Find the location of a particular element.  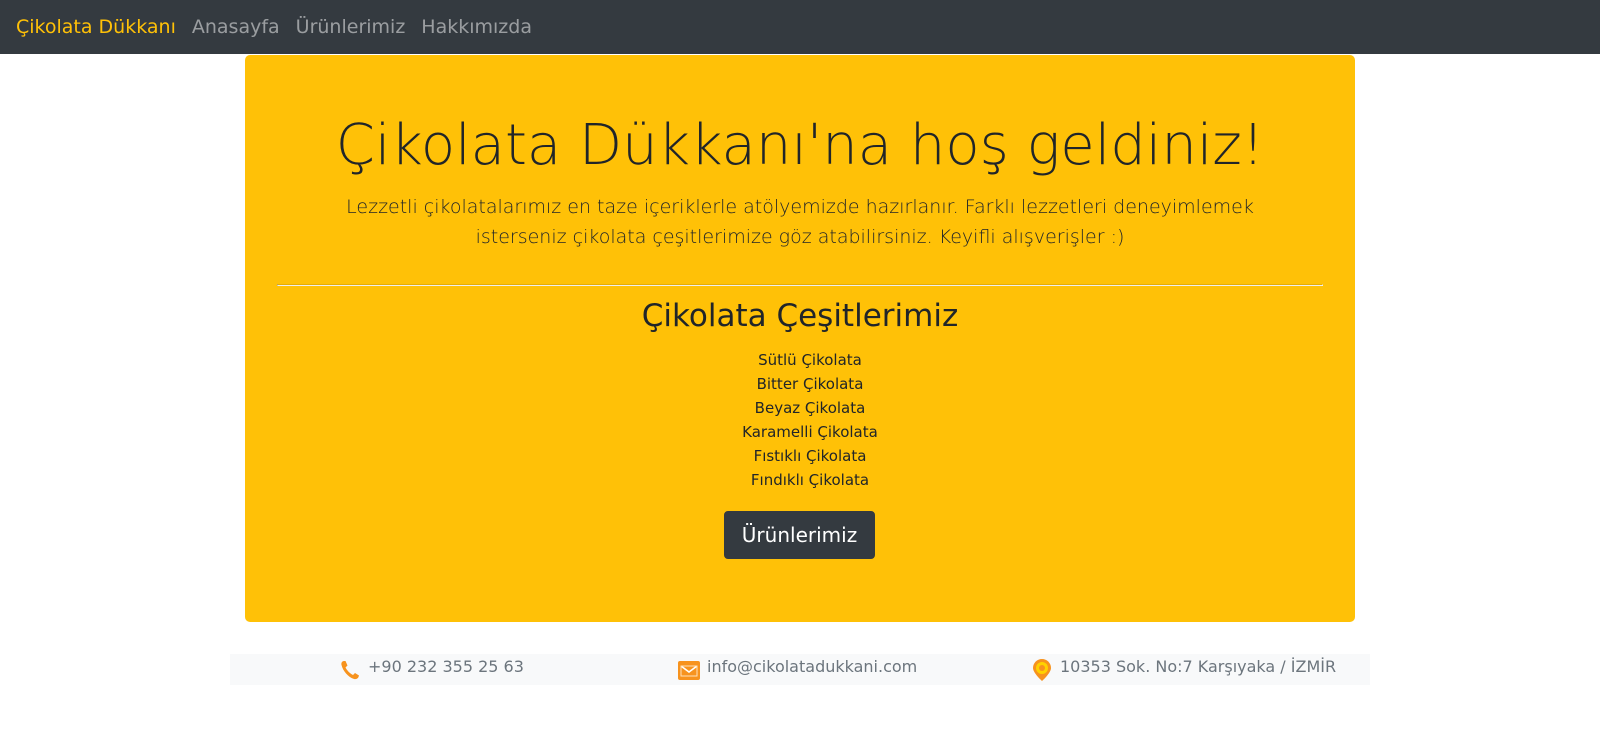

contact-address-text: 10353 Sok. No:7 Karşıyaka / İZMİR is located at coordinates (1198, 666).